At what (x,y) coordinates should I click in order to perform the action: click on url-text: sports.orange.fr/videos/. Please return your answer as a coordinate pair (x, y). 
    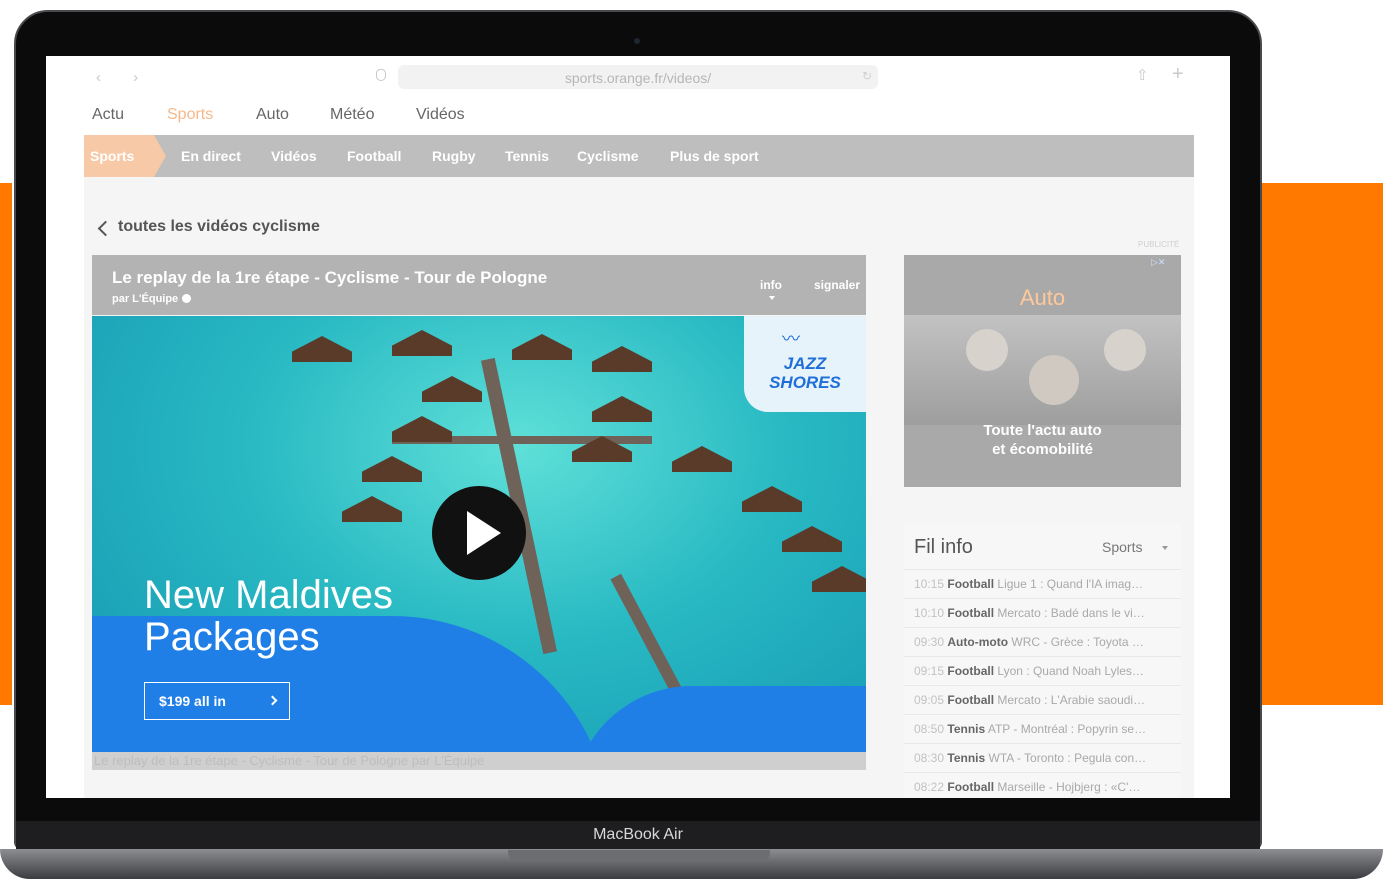
    Looking at the image, I should click on (638, 78).